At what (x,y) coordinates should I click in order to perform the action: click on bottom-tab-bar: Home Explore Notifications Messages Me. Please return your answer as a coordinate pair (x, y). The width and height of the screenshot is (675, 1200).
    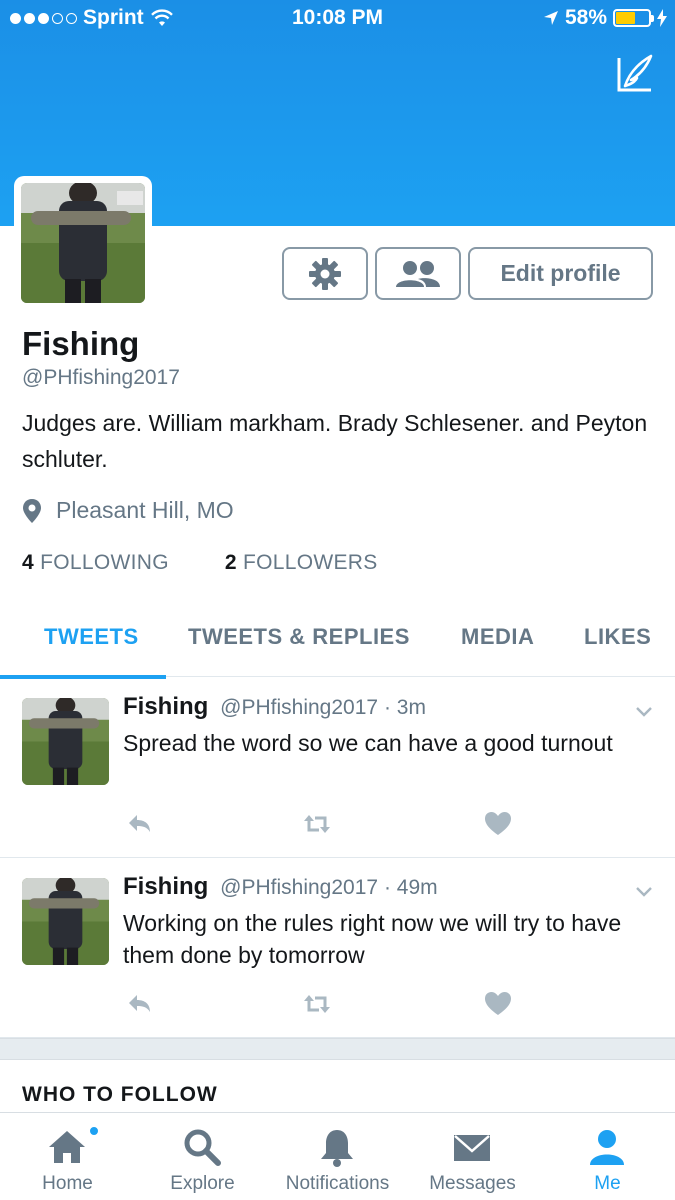
    Looking at the image, I should click on (337, 1156).